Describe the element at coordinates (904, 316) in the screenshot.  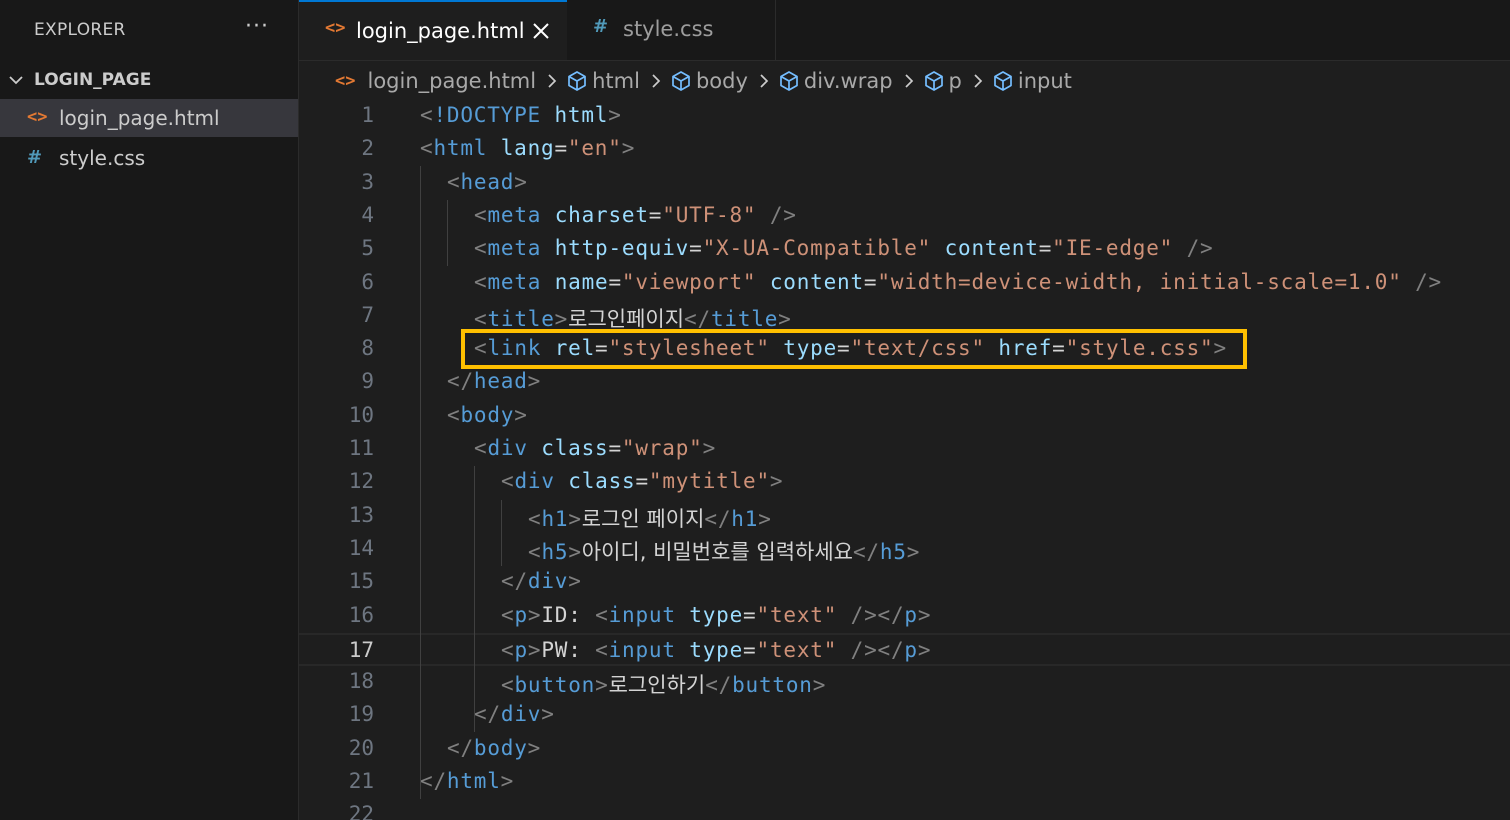
I see `code-line: 7 <title>로그인페이지</title>` at that location.